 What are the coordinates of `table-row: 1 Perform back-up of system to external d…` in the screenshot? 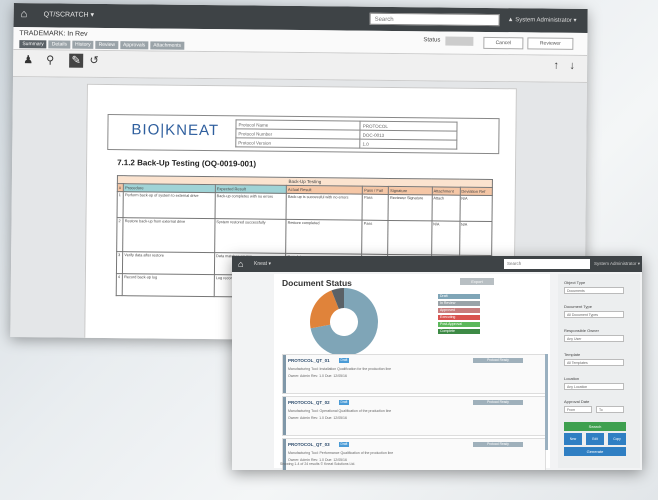 It's located at (305, 206).